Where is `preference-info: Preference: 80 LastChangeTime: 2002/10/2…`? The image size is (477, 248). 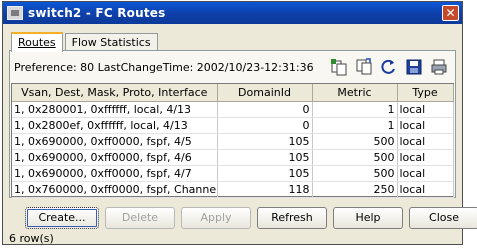
preference-info: Preference: 80 LastChangeTime: 2002/10/2… is located at coordinates (164, 67).